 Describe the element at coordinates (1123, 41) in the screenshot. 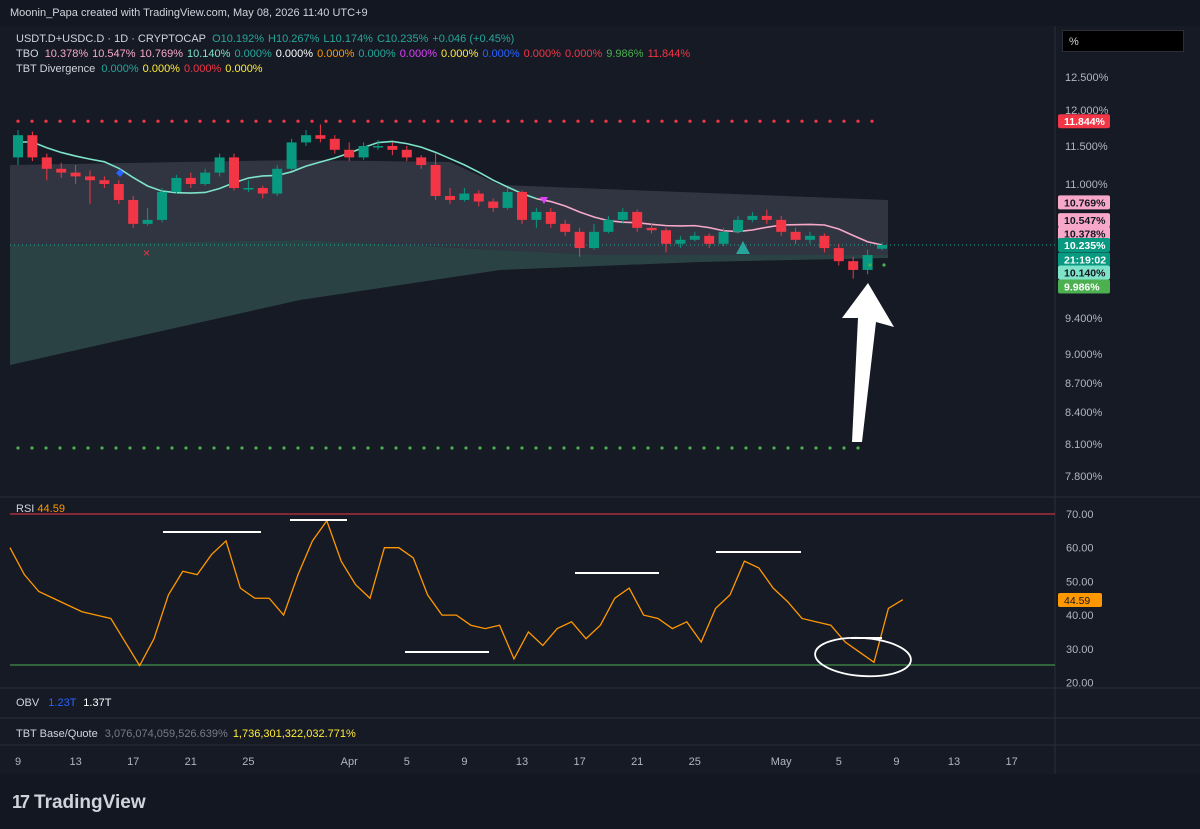

I see `scale-mode-field: %` at that location.